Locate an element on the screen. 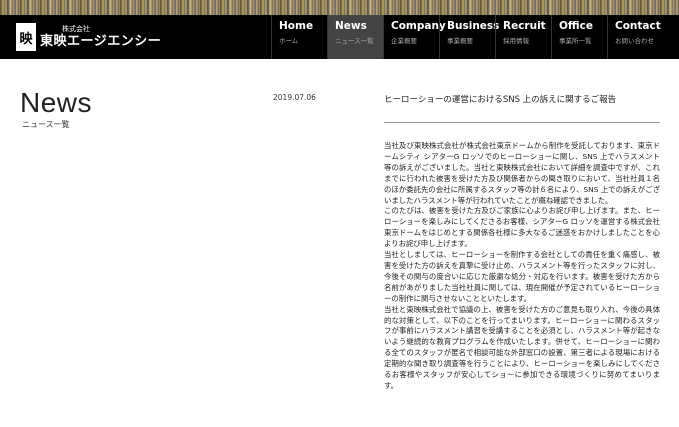 This screenshot has width=679, height=427. nav-sub: 事業所一覧 is located at coordinates (575, 41).